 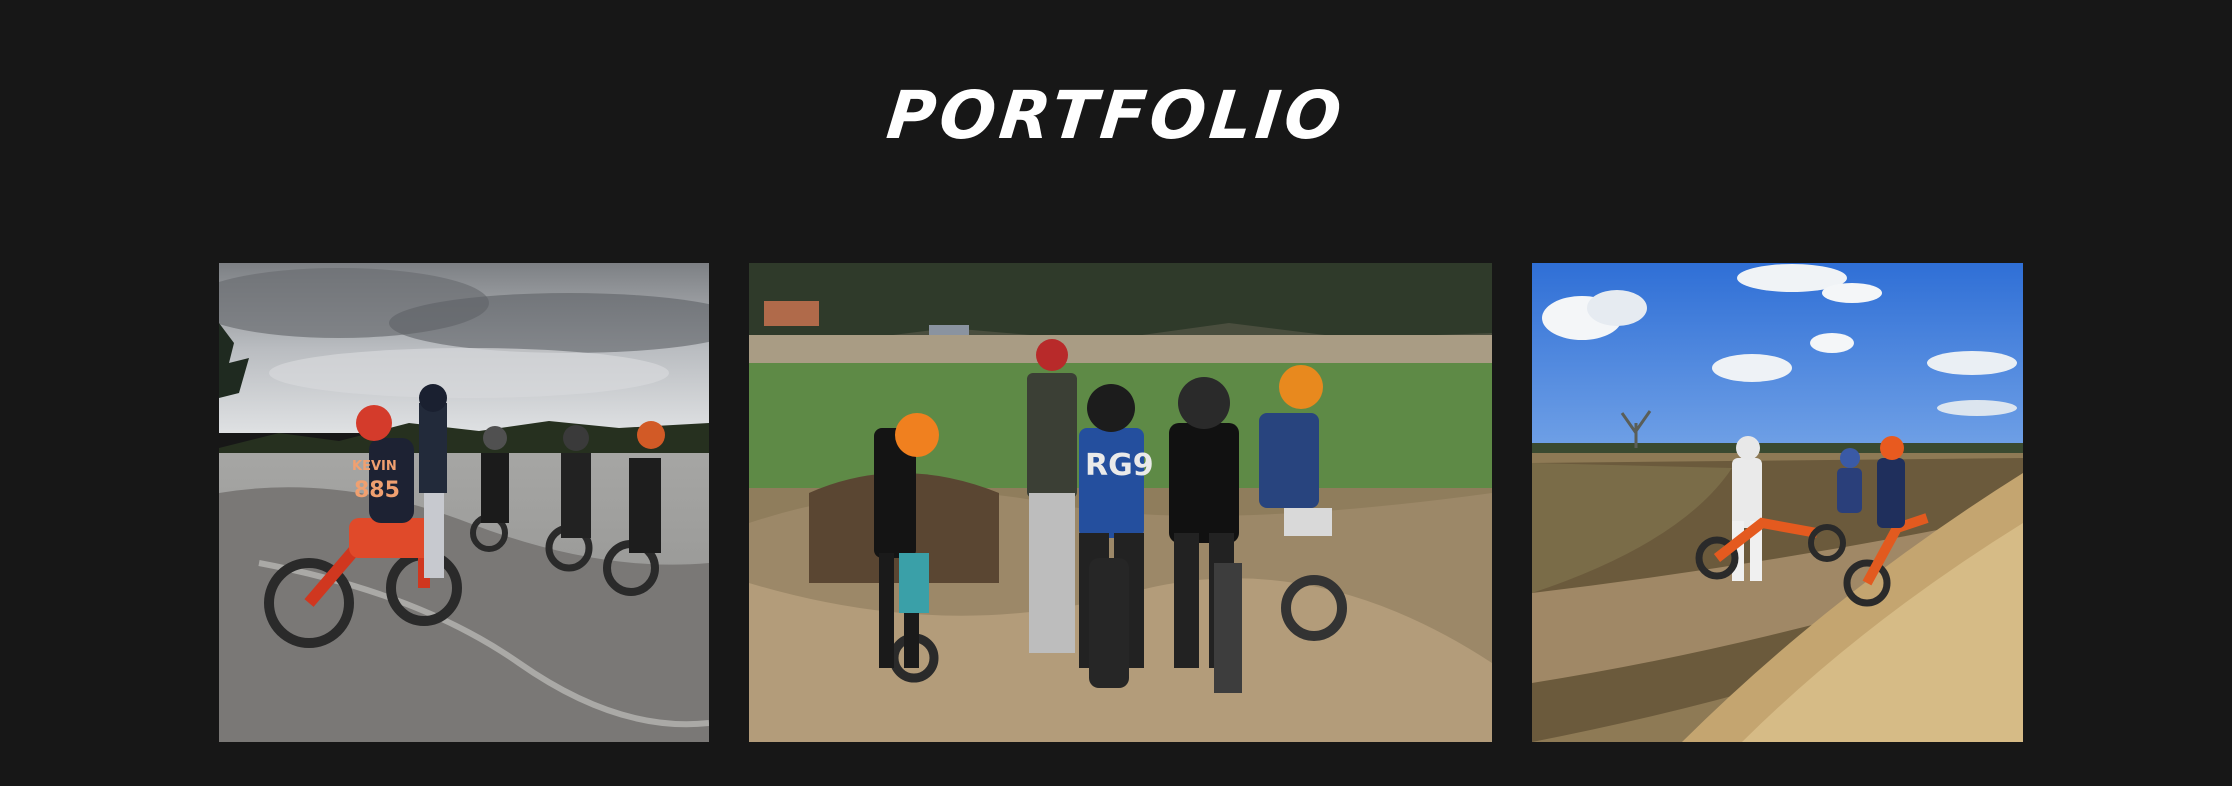 I want to click on photo-1-rider-number: 885, so click(x=377, y=490).